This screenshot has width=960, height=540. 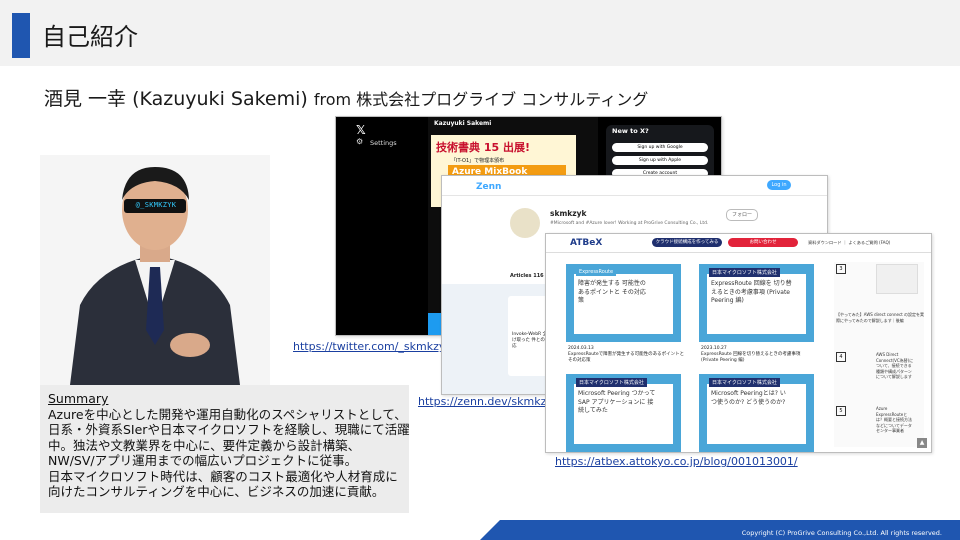 I want to click on x-logo-icon: 𝕏, so click(x=361, y=130).